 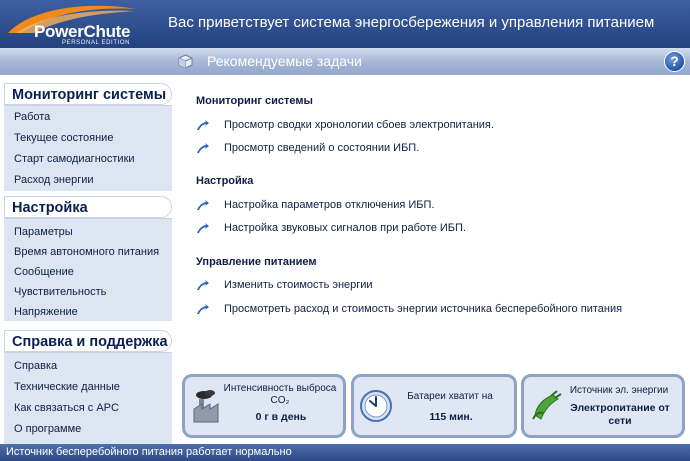 What do you see at coordinates (322, 148) in the screenshot?
I see `task-label: Просмотр сведений о состоянии ИБП.` at bounding box center [322, 148].